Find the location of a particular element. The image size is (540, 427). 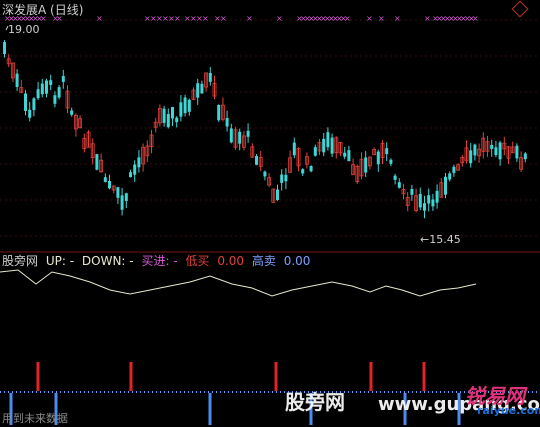

price-low-label: ←15.45 is located at coordinates (440, 239).